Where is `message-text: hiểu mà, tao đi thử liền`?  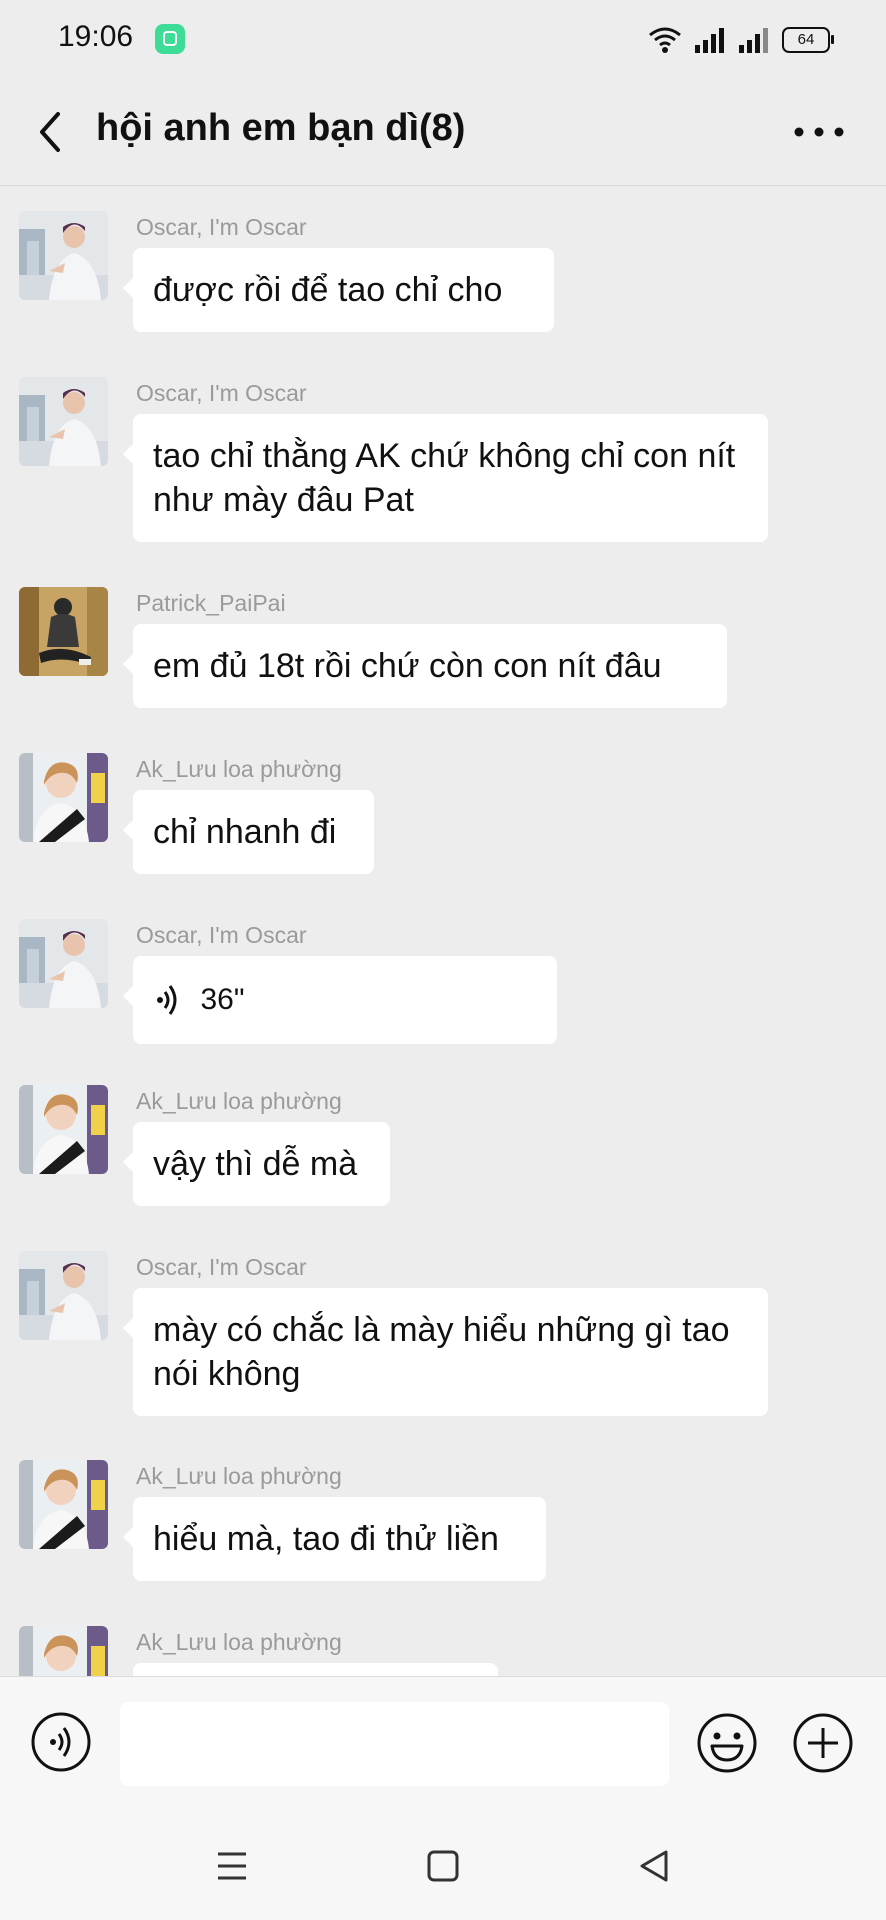 message-text: hiểu mà, tao đi thử liền is located at coordinates (326, 1539).